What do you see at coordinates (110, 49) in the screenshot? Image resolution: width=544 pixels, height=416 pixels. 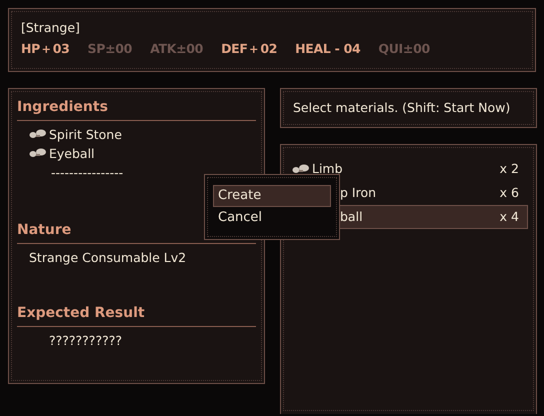 I see `stat-value: SP±00` at bounding box center [110, 49].